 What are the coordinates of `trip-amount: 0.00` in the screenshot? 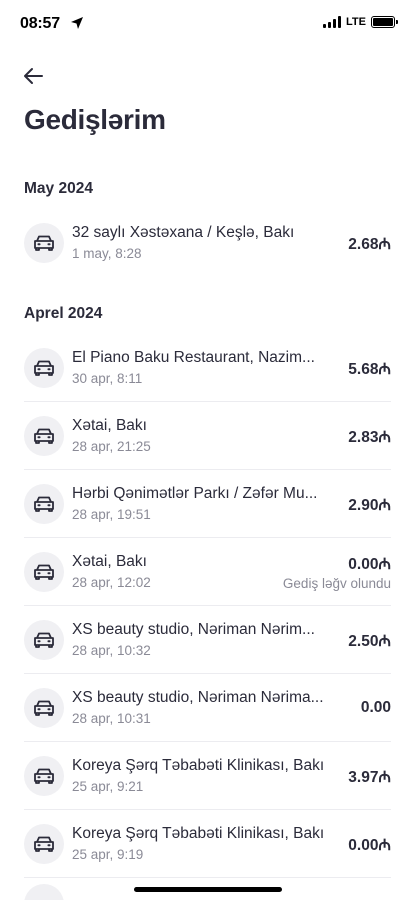 It's located at (375, 707).